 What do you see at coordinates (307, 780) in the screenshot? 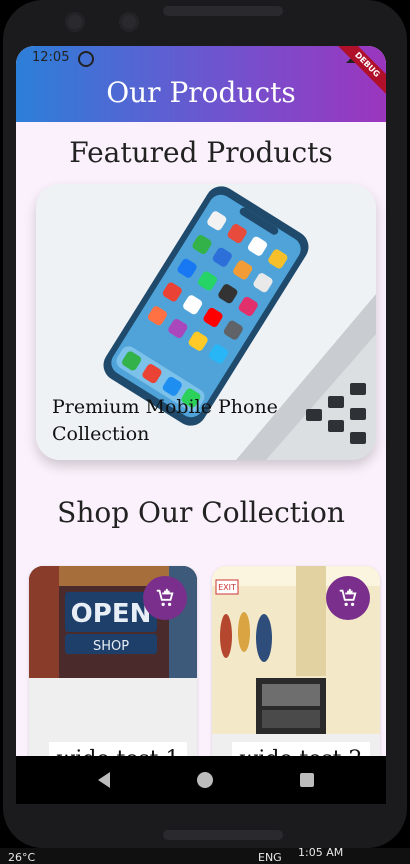
I see `recents-icon` at bounding box center [307, 780].